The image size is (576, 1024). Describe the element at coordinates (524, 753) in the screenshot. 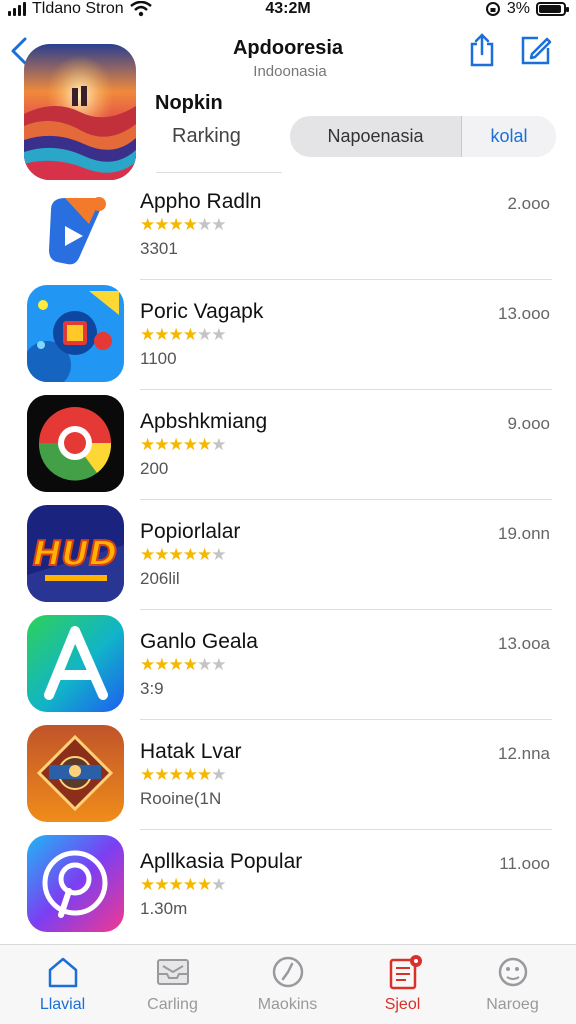

I see `app-size: 12.nna` at that location.